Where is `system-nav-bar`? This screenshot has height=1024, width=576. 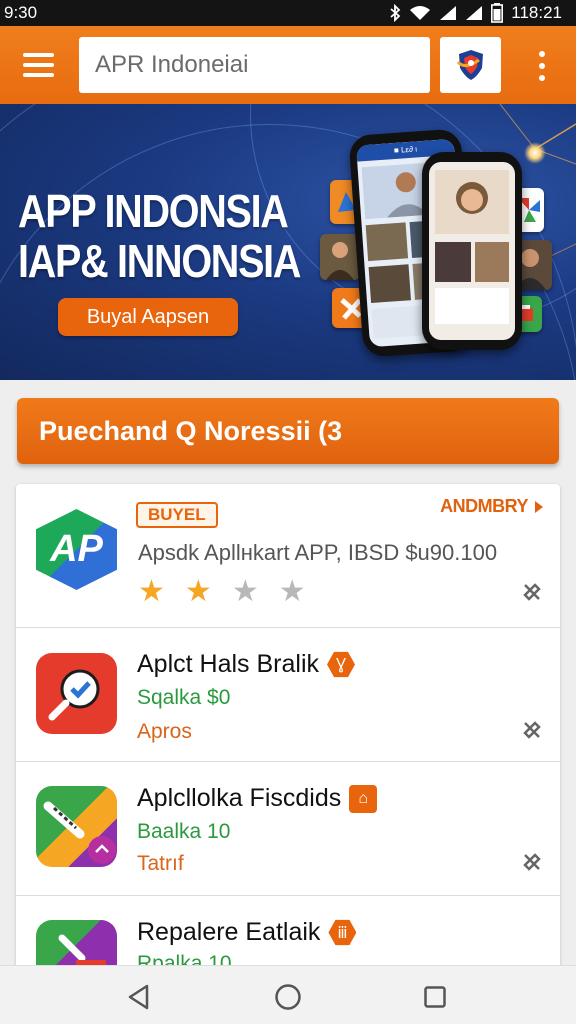 system-nav-bar is located at coordinates (288, 994).